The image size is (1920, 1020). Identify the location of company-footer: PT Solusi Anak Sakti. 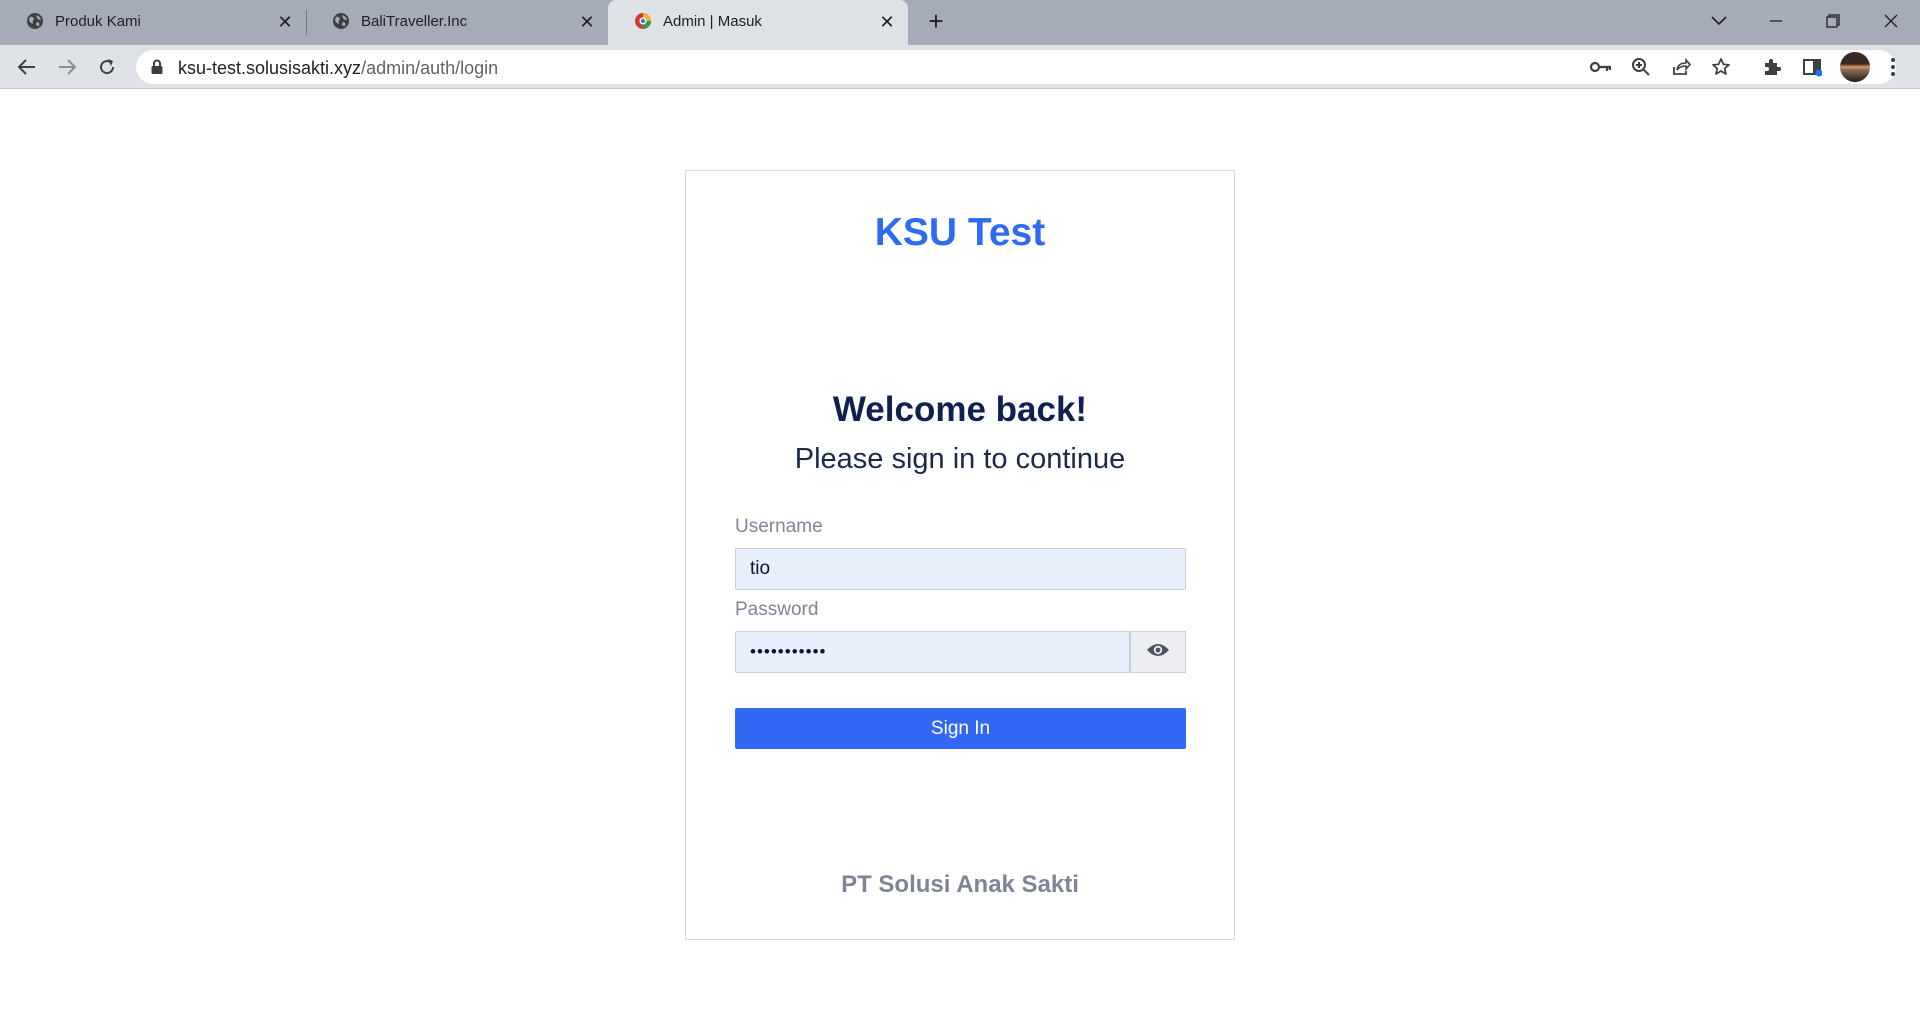
(960, 884).